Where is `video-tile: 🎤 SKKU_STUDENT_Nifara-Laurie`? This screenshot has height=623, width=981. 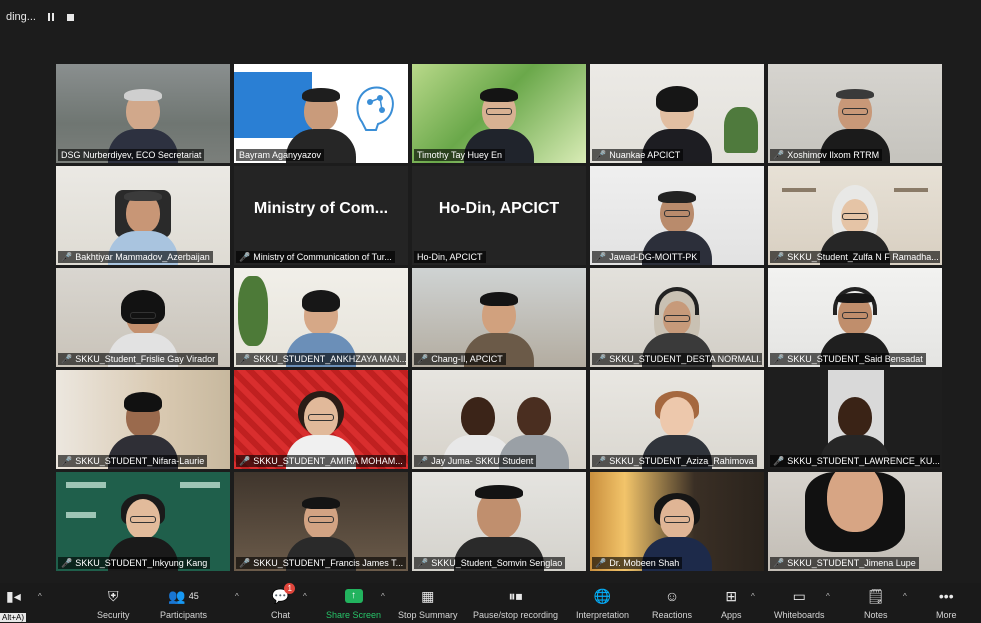
video-tile: 🎤 SKKU_STUDENT_Nifara-Laurie is located at coordinates (143, 419).